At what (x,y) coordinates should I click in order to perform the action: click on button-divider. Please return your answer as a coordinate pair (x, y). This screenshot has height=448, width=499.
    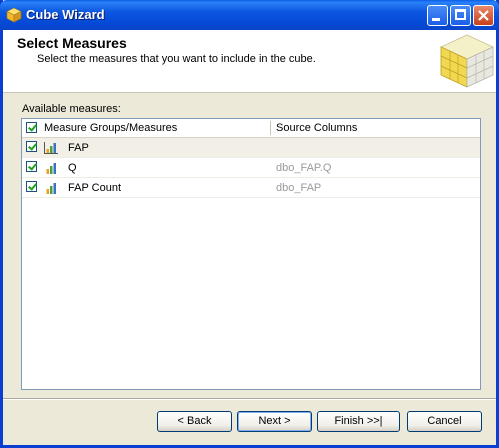
    Looking at the image, I should click on (249, 399).